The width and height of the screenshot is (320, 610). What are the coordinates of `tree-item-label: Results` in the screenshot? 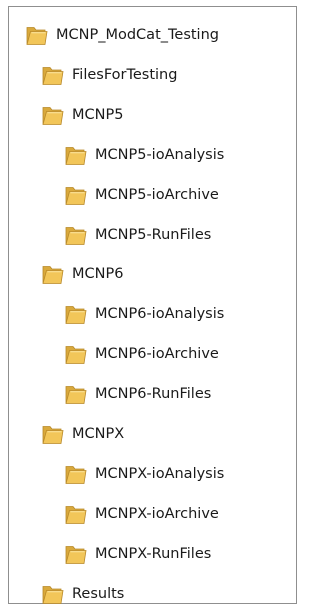 It's located at (98, 594).